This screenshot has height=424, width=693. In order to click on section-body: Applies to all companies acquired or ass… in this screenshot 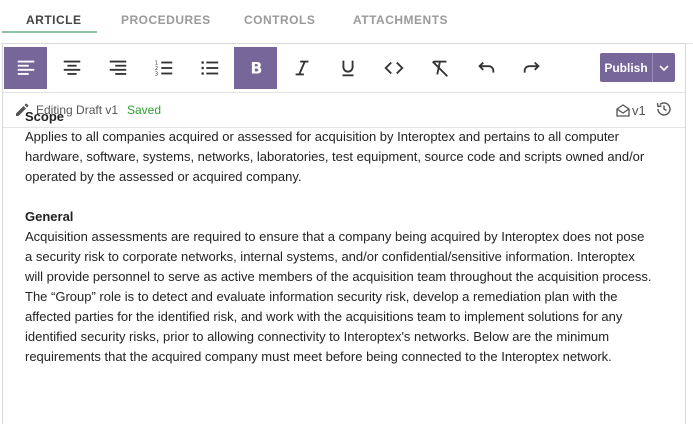, I will do `click(335, 156)`.